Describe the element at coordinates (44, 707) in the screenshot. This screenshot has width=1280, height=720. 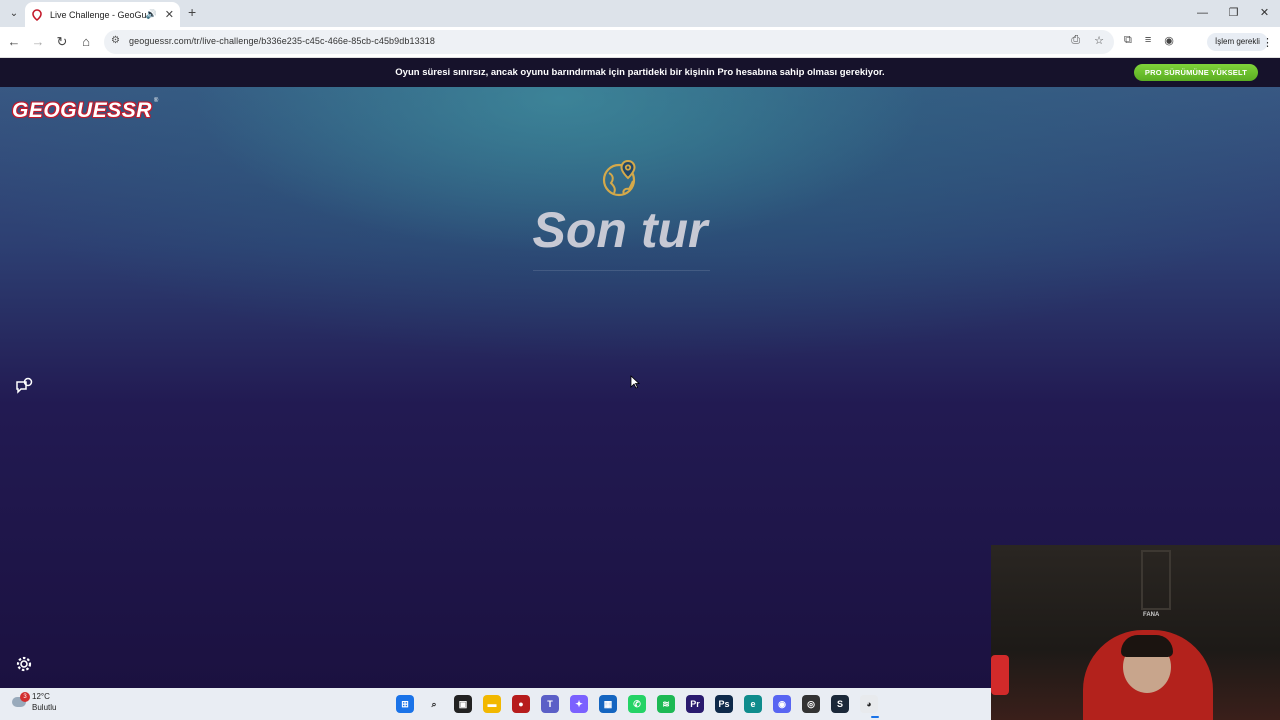
I see `weather-condition: Bulutlu` at that location.